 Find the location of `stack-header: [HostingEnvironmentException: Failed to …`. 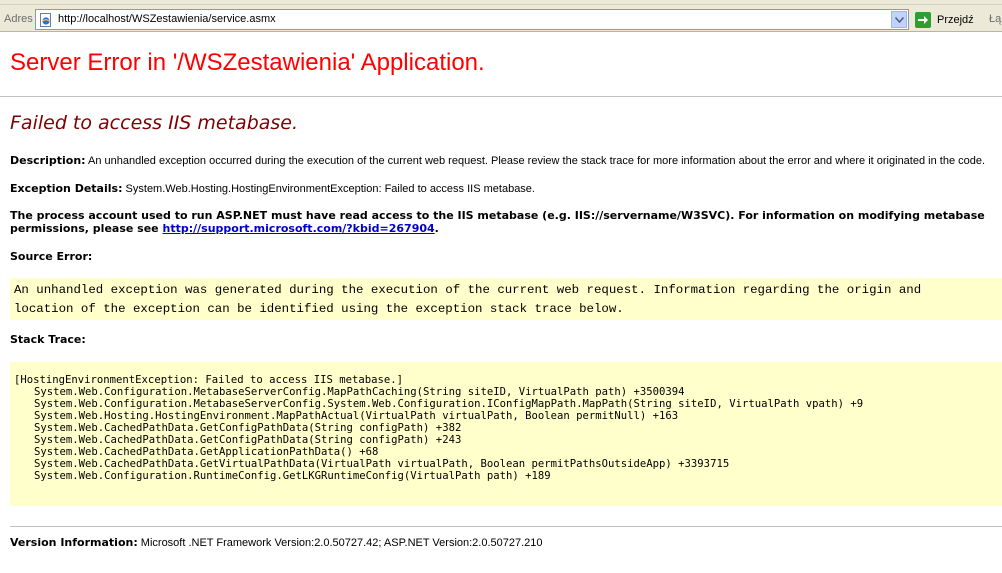

stack-header: [HostingEnvironmentException: Failed to … is located at coordinates (209, 380).